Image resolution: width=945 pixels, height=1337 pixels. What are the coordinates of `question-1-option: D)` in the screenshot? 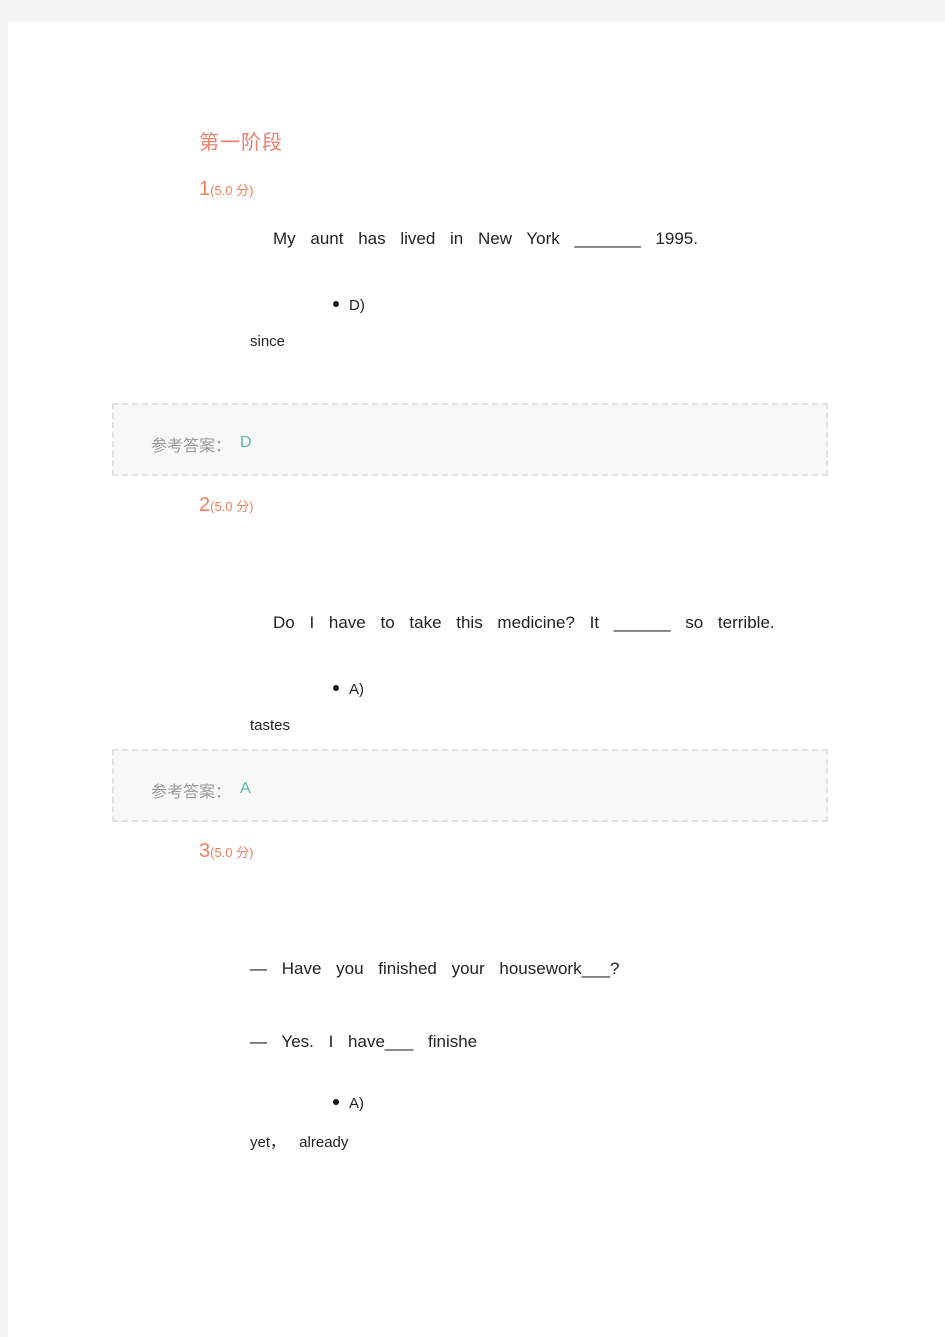 It's located at (349, 305).